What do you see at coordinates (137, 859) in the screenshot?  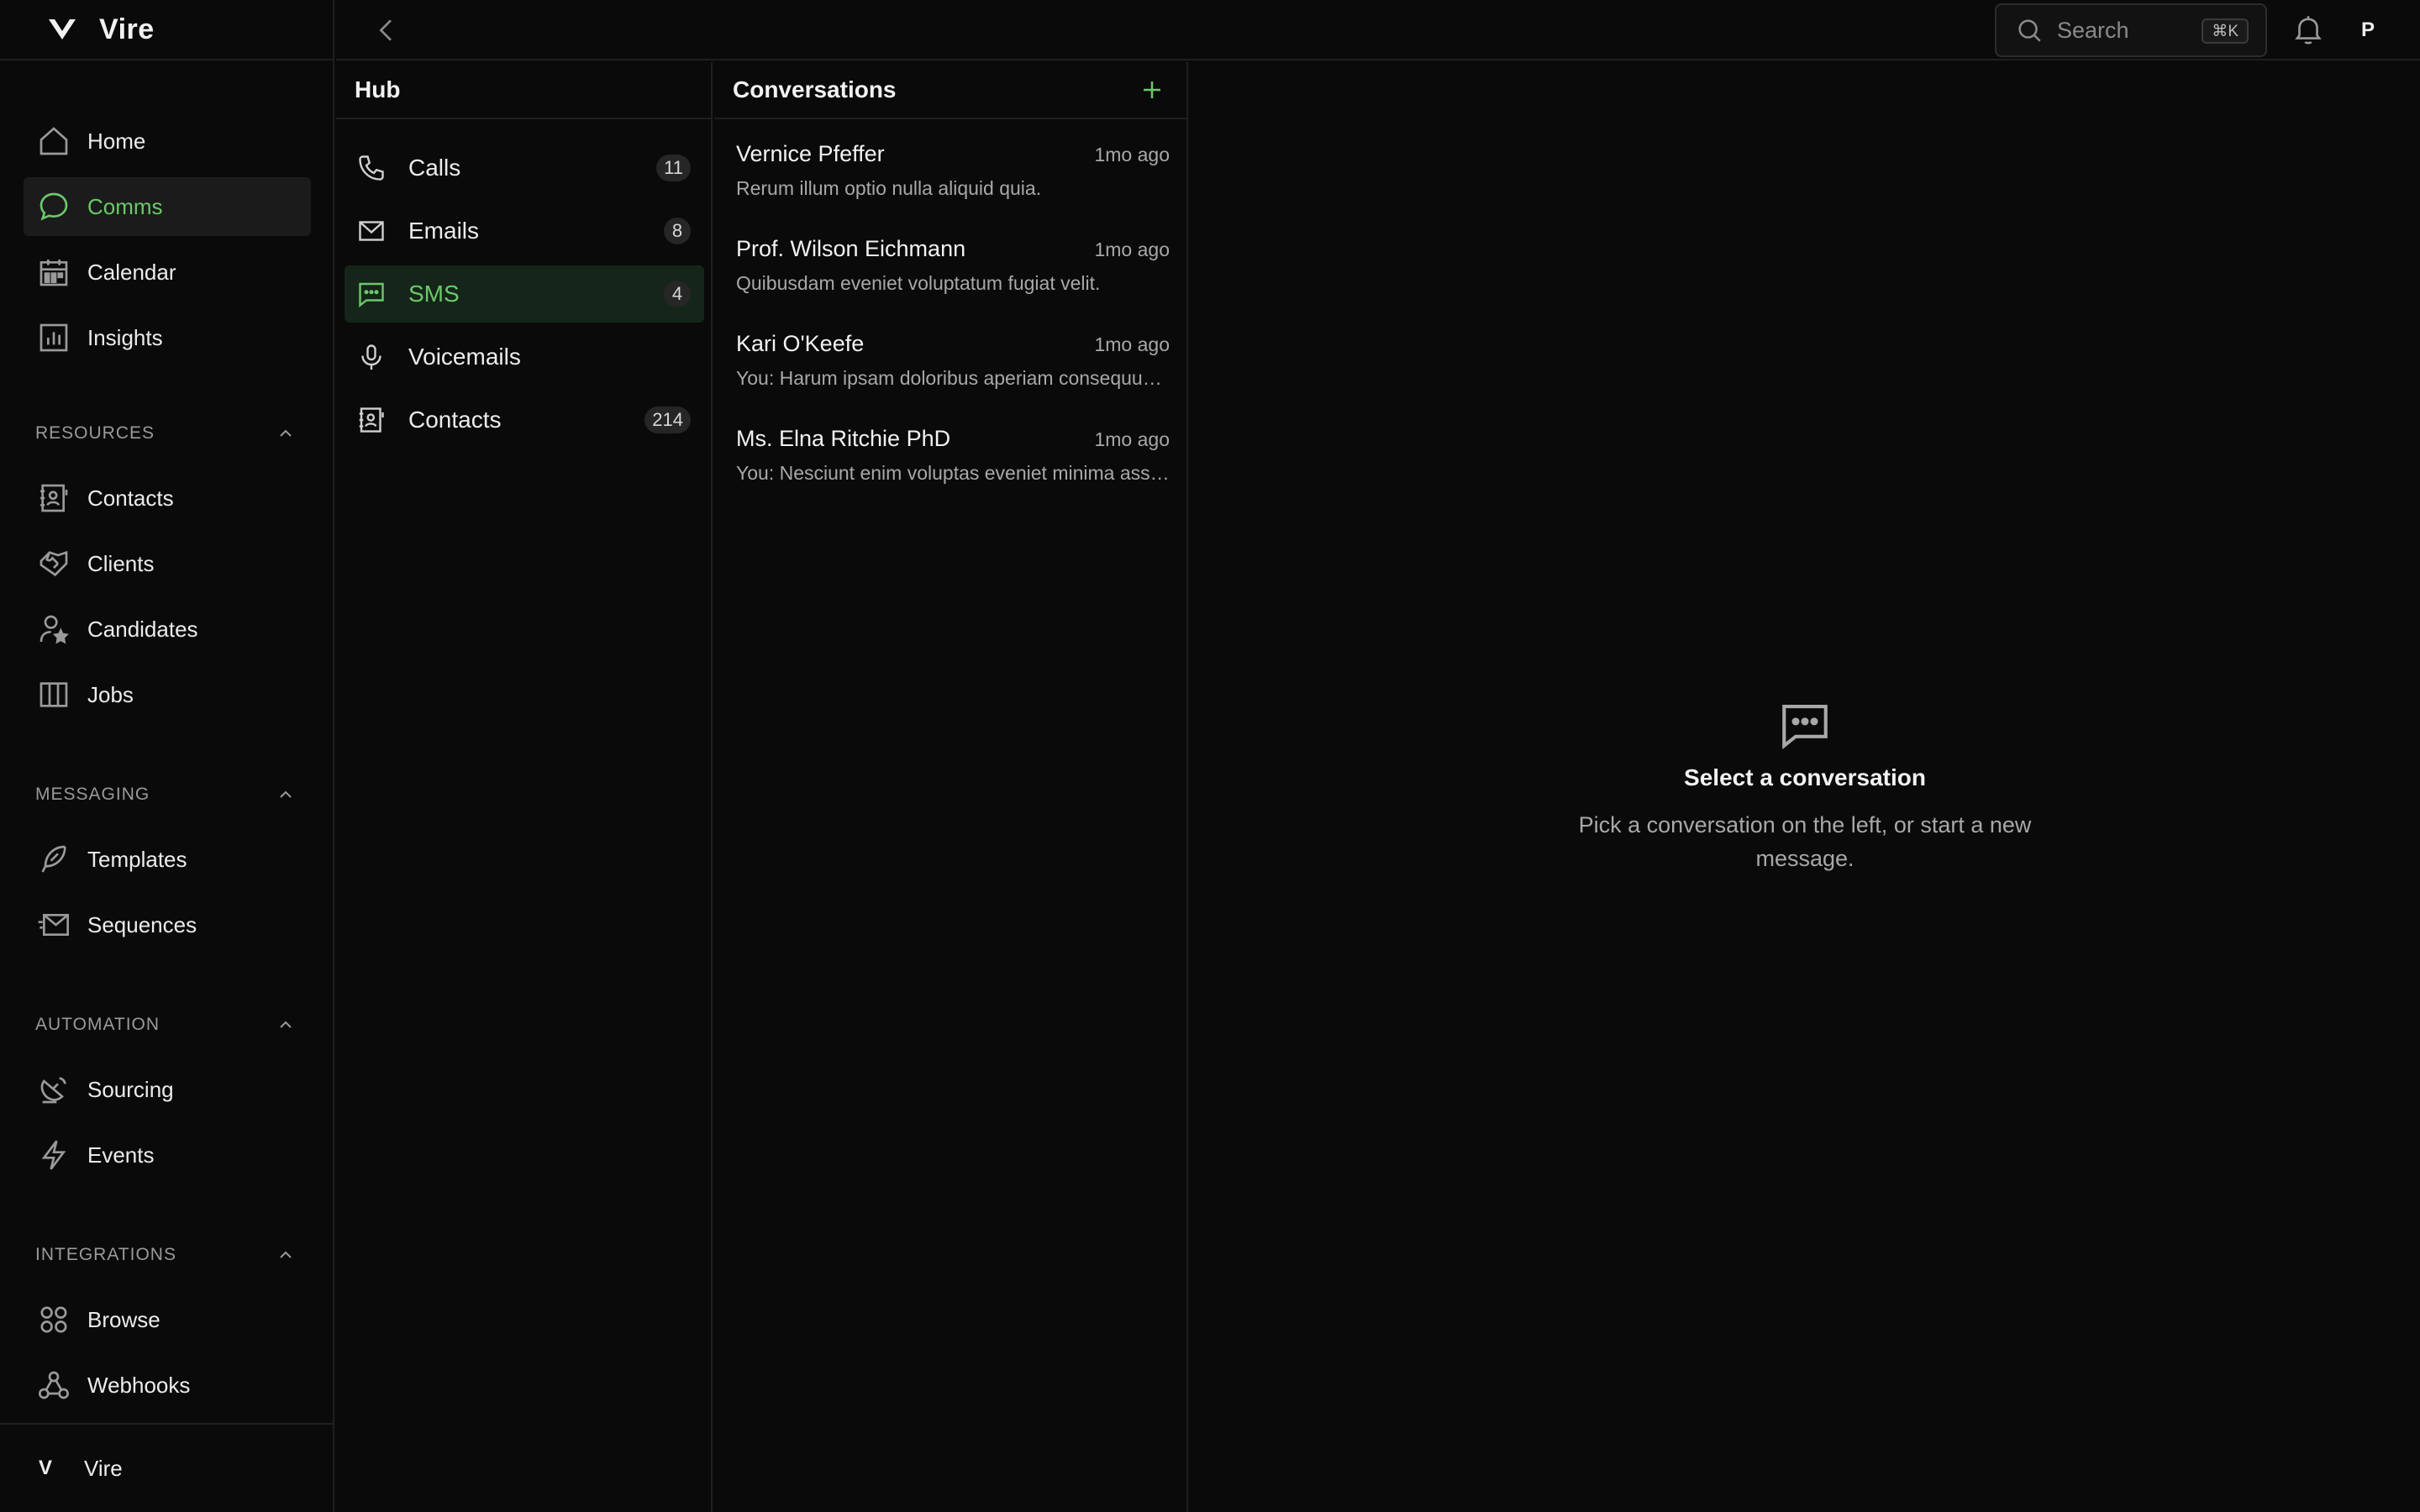 I see `nav-item-label: Templates` at bounding box center [137, 859].